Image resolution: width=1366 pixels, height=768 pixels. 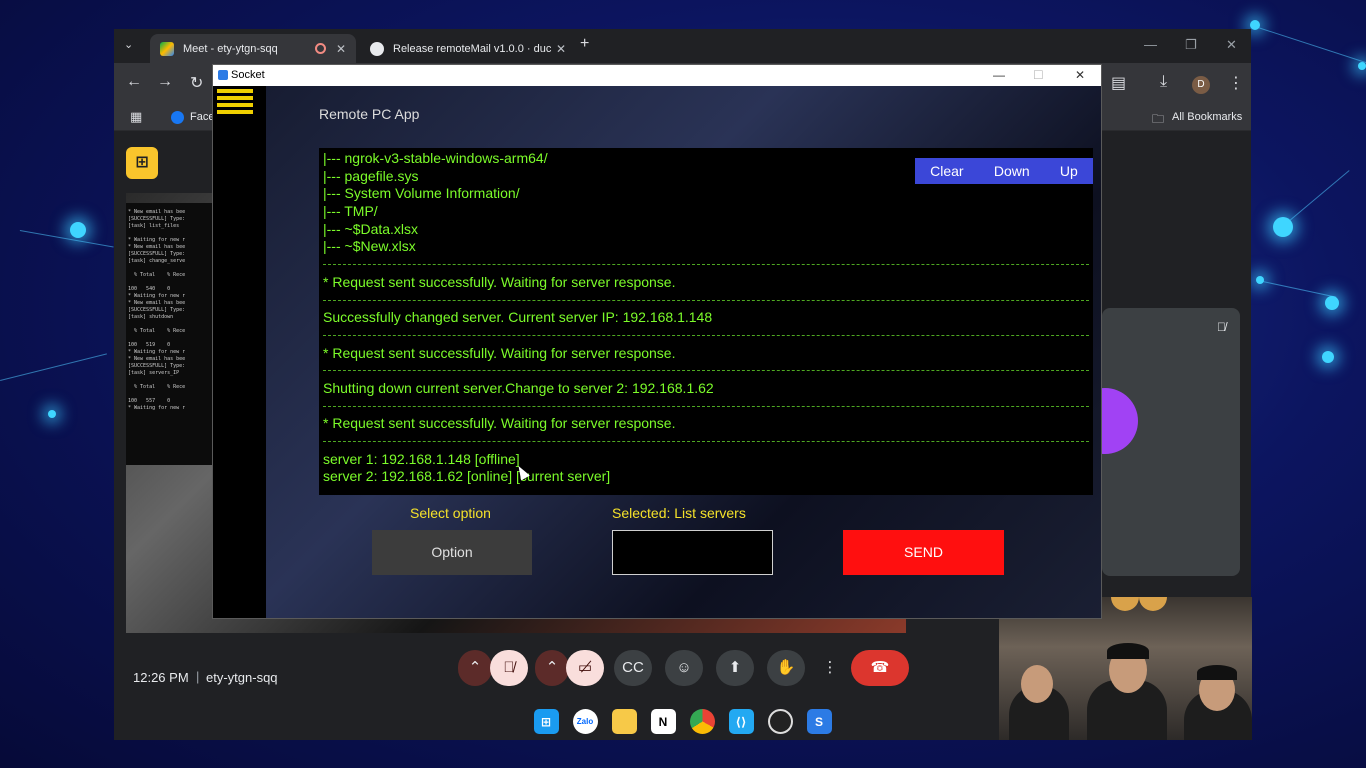 I want to click on tab-github-release: Release remoteMail v1.0.0 · duc ✕, so click(x=468, y=48).